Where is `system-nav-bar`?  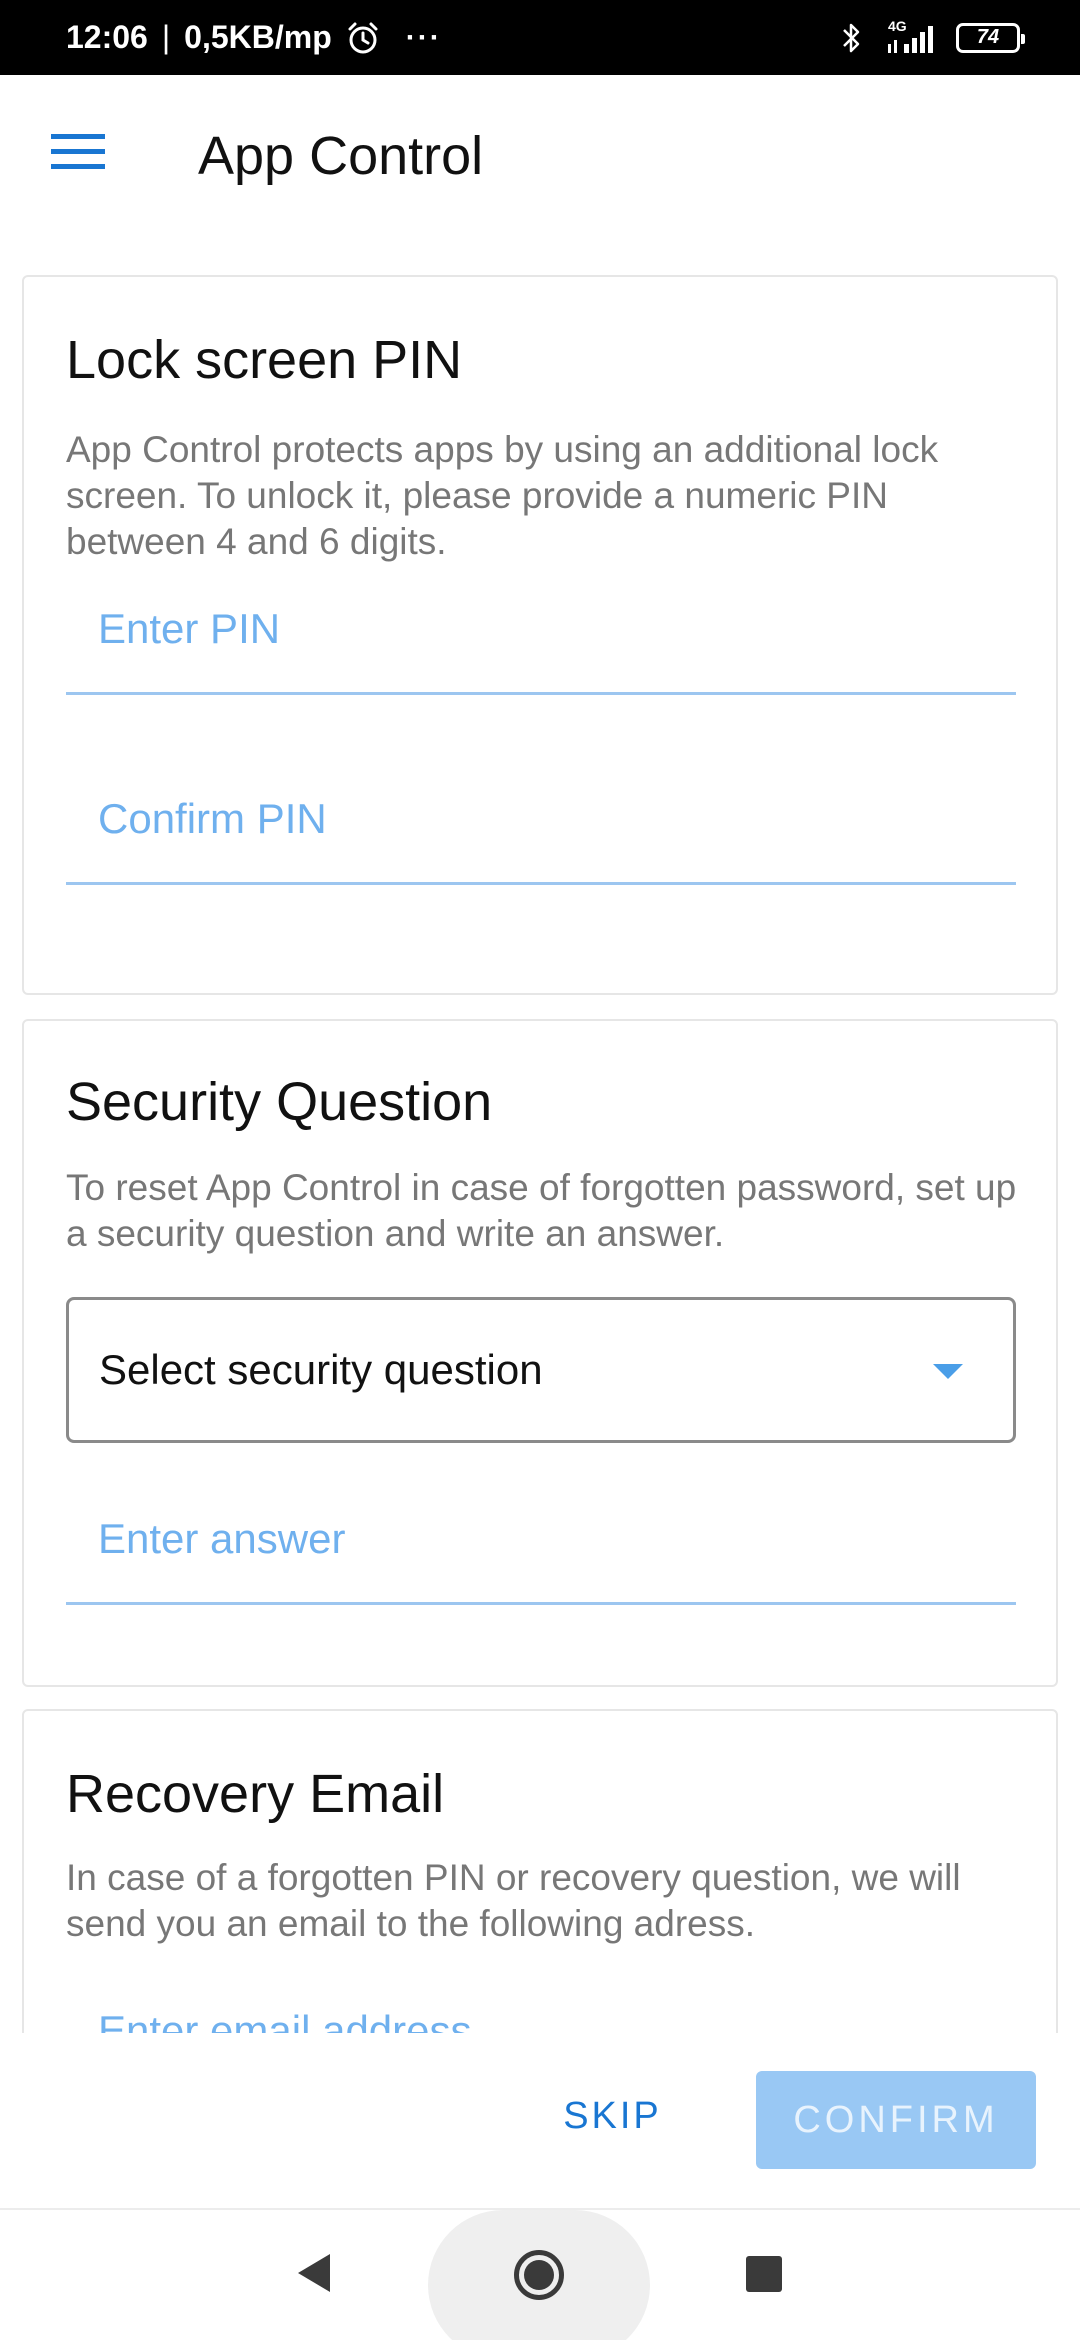 system-nav-bar is located at coordinates (540, 2275).